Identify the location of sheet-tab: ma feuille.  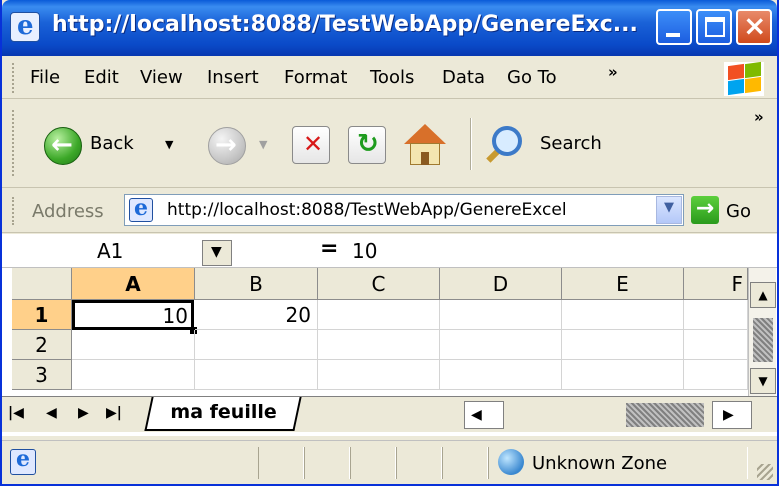
(223, 414).